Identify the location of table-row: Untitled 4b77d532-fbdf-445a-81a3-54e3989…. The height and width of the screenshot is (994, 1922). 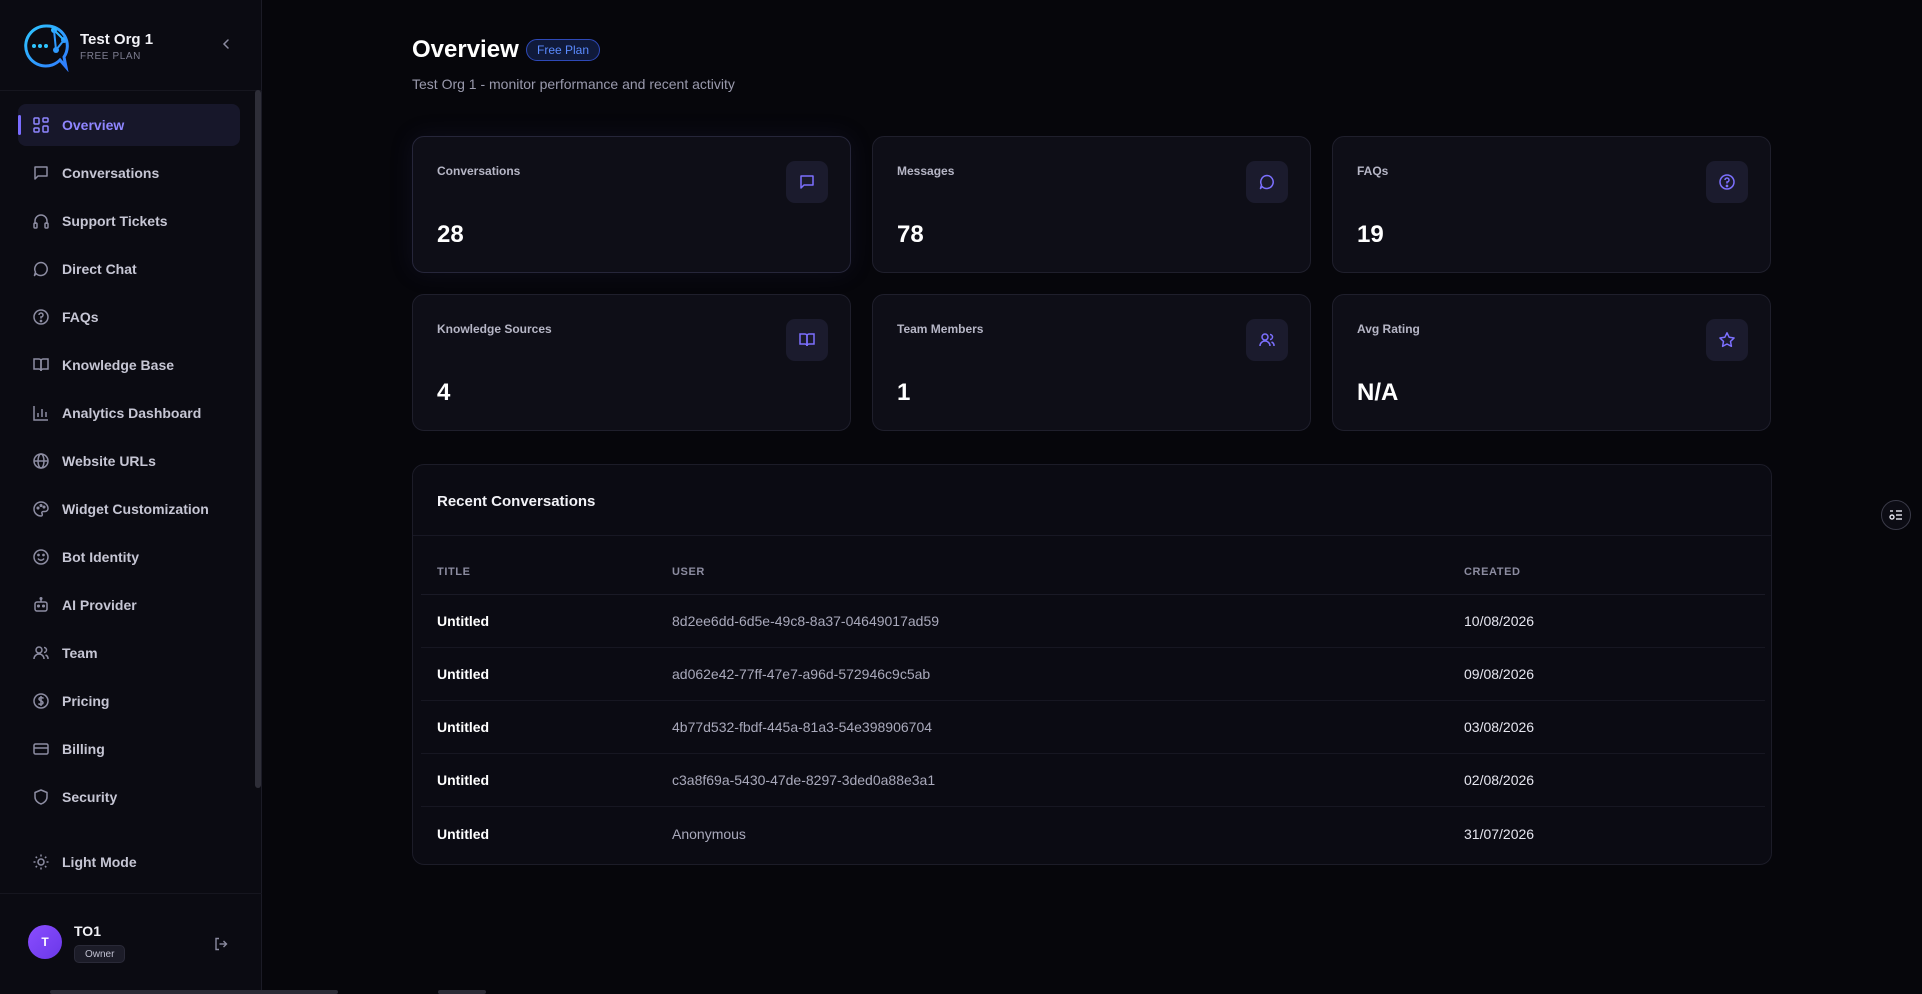
(1093, 727).